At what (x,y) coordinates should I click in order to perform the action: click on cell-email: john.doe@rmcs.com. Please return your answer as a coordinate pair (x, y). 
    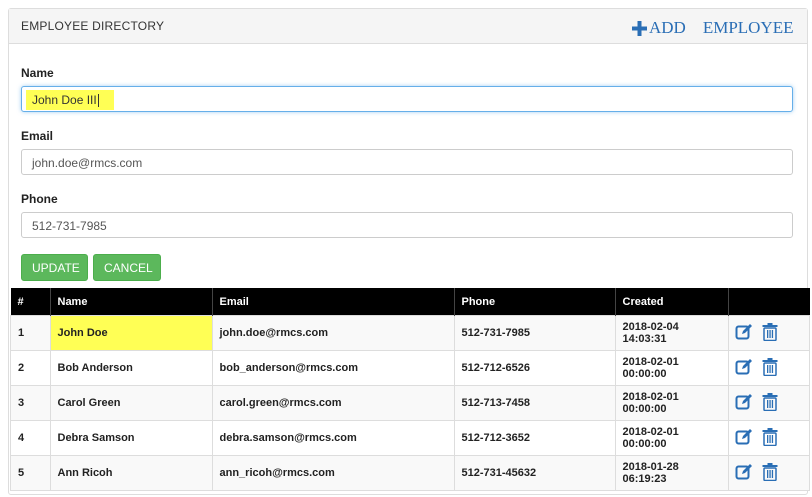
    Looking at the image, I should click on (333, 333).